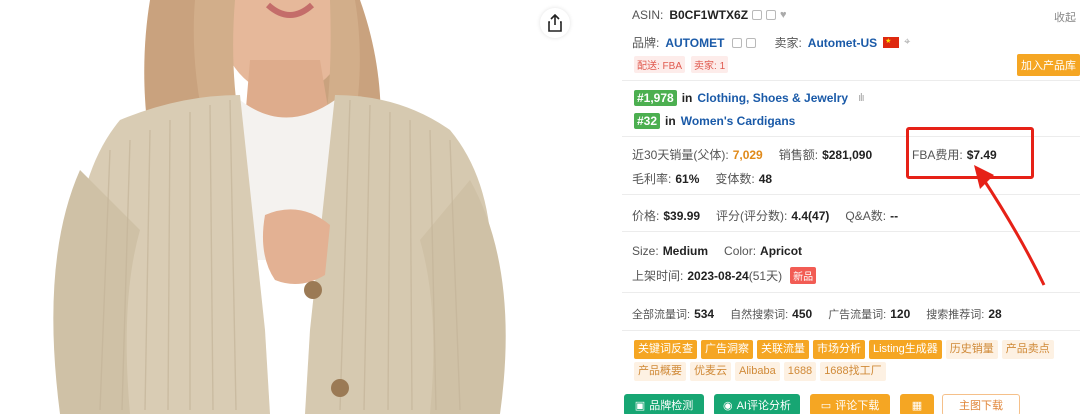 This screenshot has height=414, width=1080. I want to click on ai-icon: ◉, so click(727, 405).